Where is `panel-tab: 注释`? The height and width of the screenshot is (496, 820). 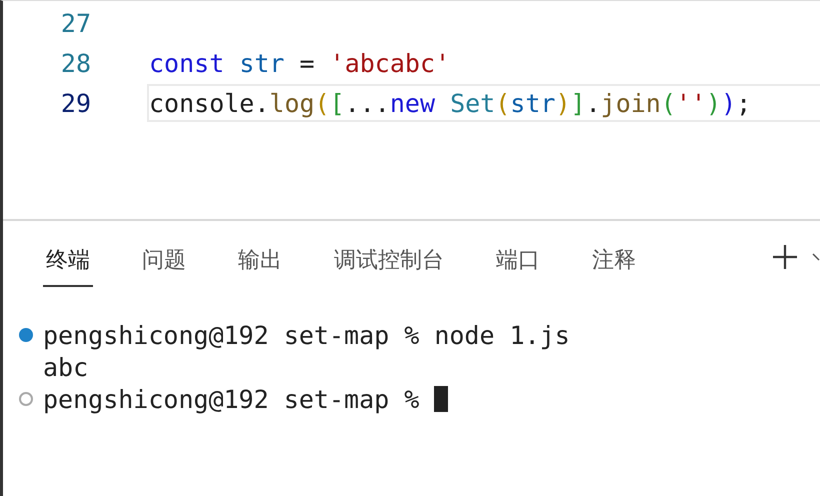
panel-tab: 注释 is located at coordinates (614, 262).